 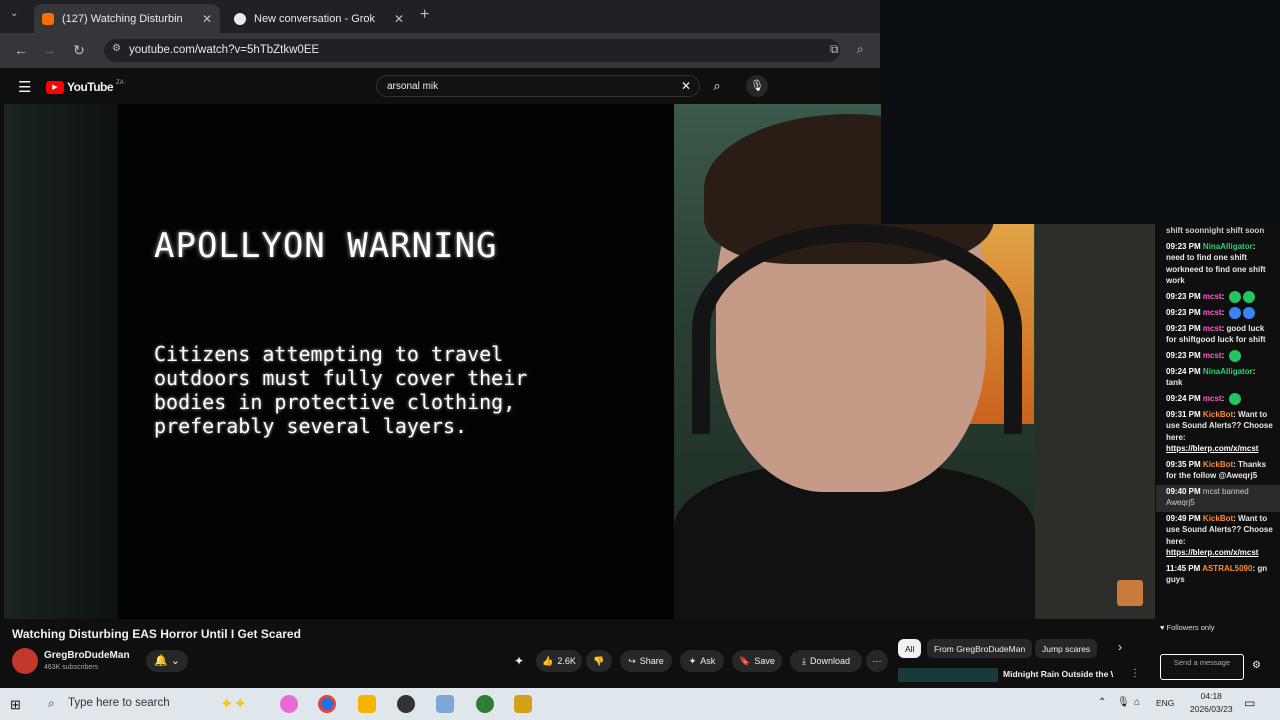 I want to click on share-button: ↪ Share, so click(x=646, y=661).